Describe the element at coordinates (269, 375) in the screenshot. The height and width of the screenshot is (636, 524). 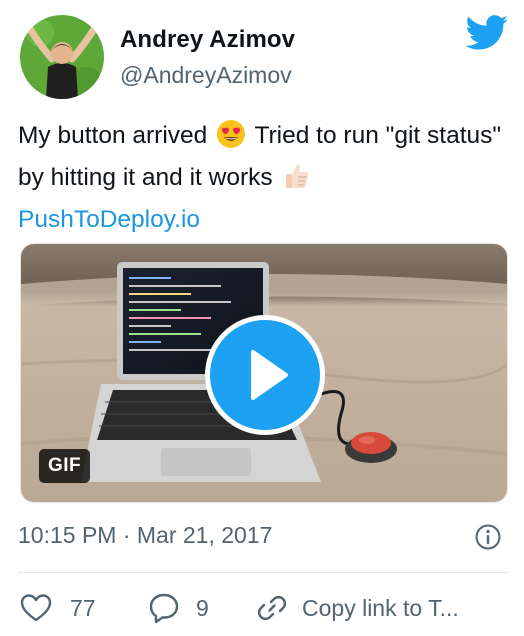
I see `play-icon` at that location.